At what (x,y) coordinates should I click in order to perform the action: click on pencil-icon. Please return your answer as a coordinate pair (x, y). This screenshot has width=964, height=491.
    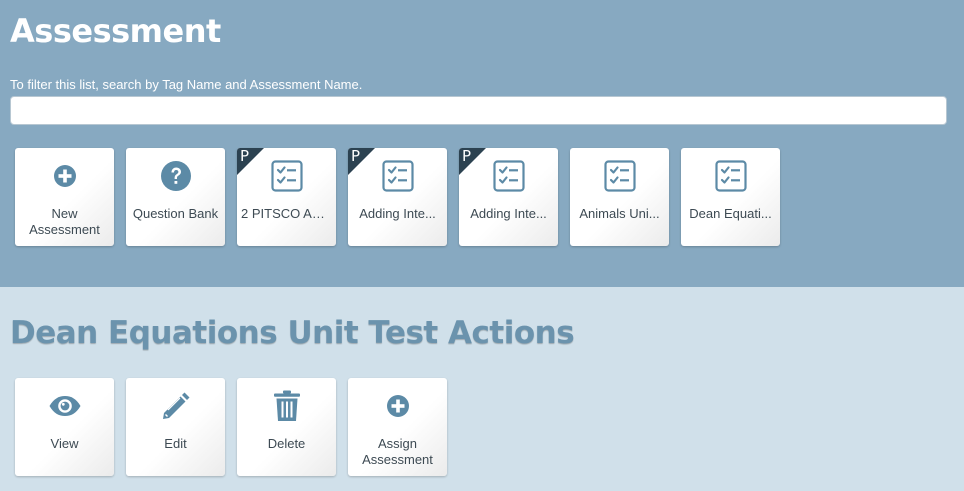
    Looking at the image, I should click on (175, 406).